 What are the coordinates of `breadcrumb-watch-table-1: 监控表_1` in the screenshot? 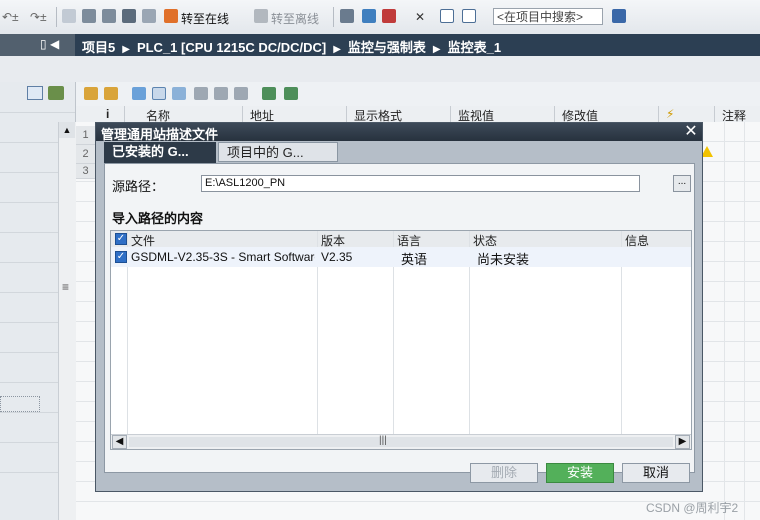 It's located at (474, 47).